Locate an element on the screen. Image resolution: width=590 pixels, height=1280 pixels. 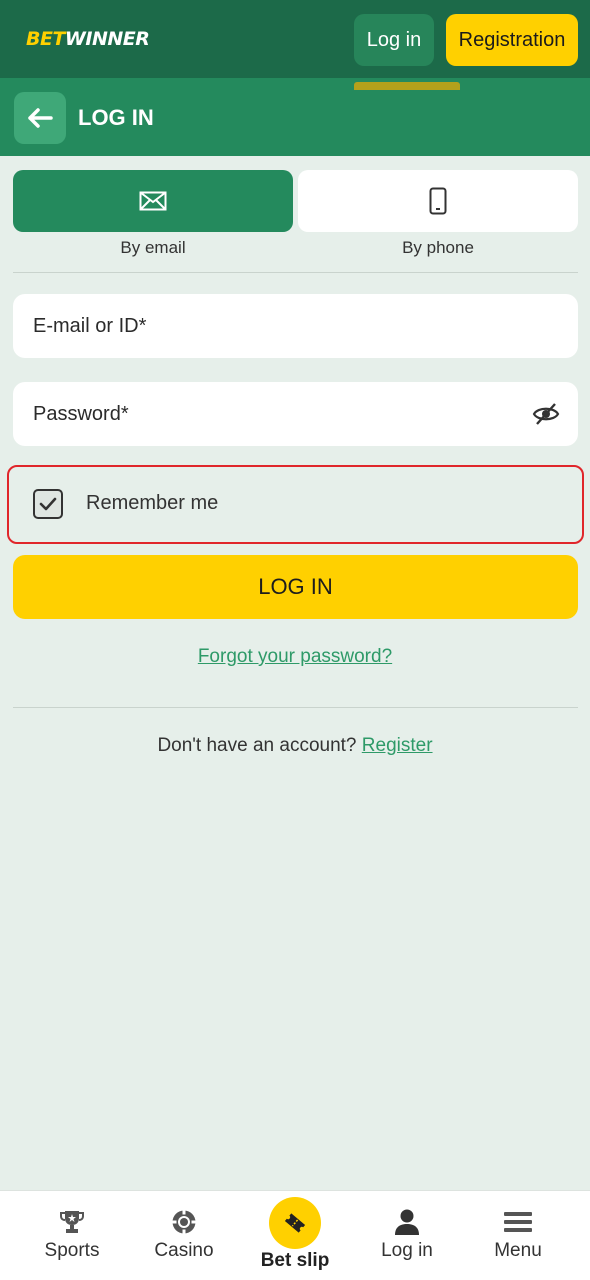
register-link: Register is located at coordinates (397, 745).